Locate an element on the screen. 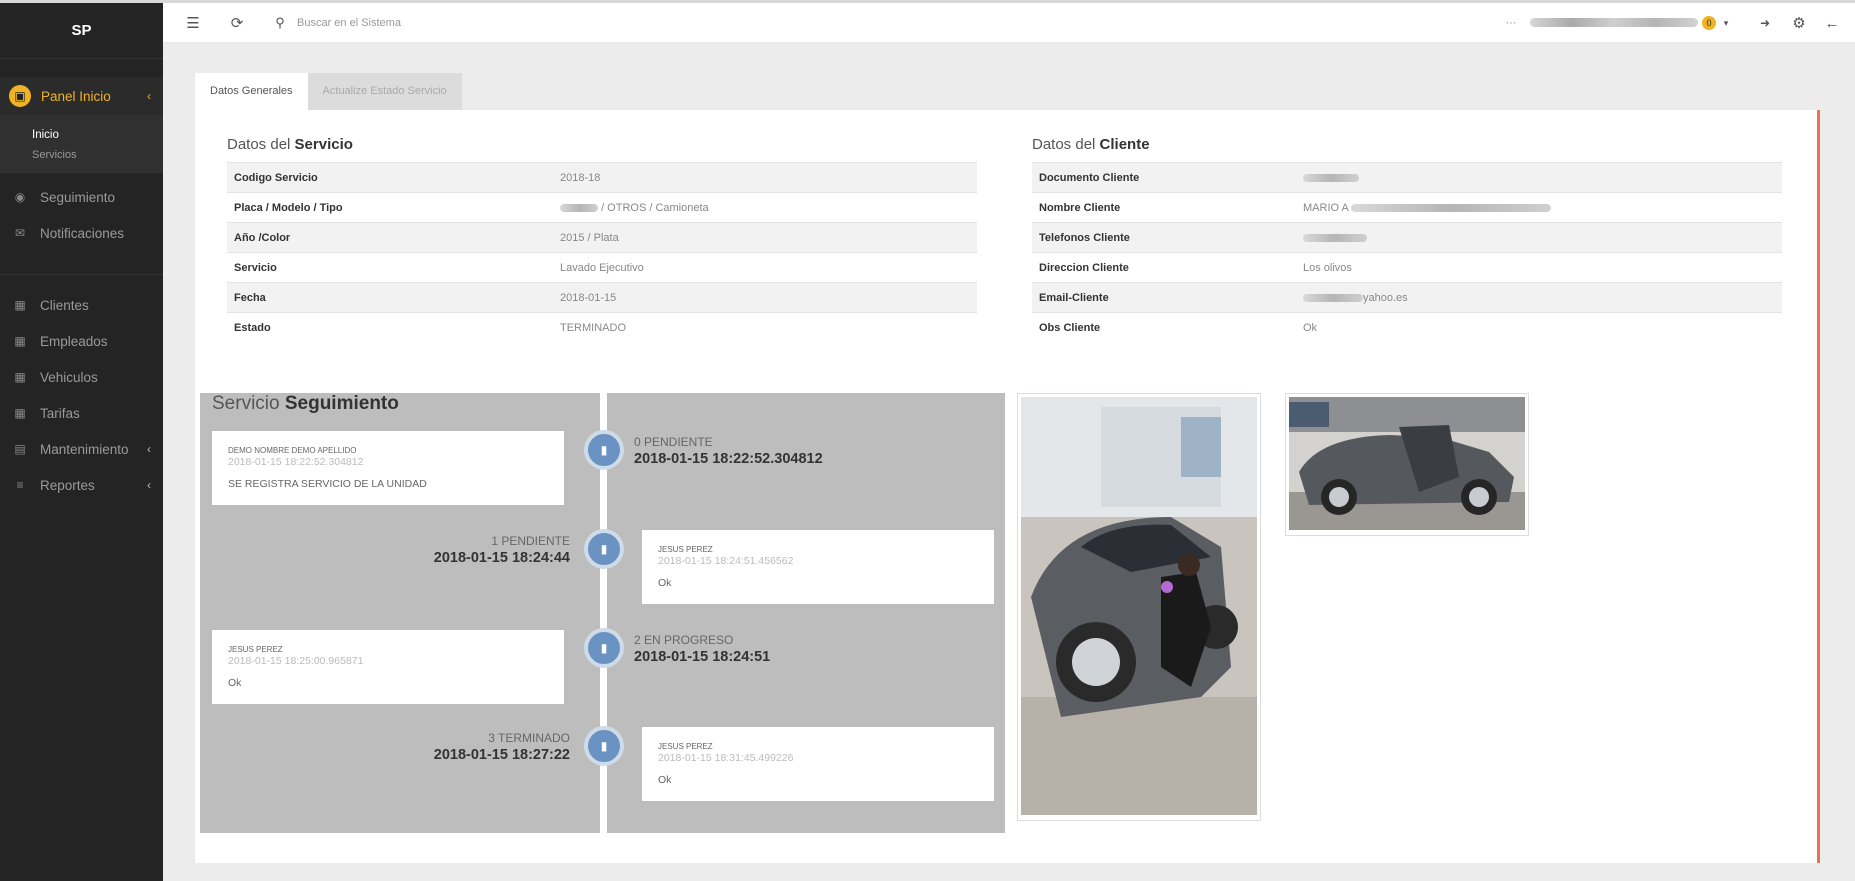  sidebar-submenu: Inicio Servicios is located at coordinates (81, 144).